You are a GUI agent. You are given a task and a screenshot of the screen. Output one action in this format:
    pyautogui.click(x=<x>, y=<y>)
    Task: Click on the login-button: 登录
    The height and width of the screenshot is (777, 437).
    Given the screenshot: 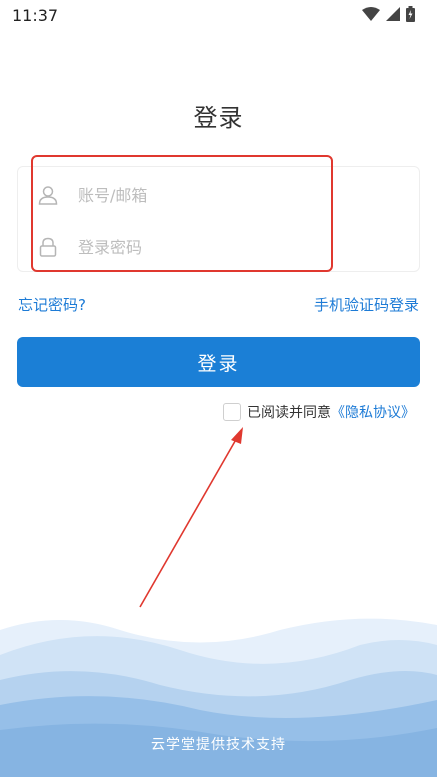 What is the action you would take?
    pyautogui.click(x=218, y=362)
    